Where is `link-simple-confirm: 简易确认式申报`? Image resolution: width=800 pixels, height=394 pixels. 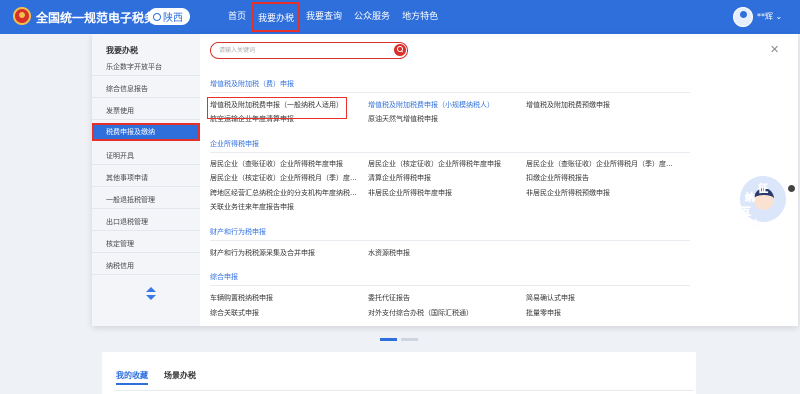
link-simple-confirm: 简易确认式申报 is located at coordinates (550, 298).